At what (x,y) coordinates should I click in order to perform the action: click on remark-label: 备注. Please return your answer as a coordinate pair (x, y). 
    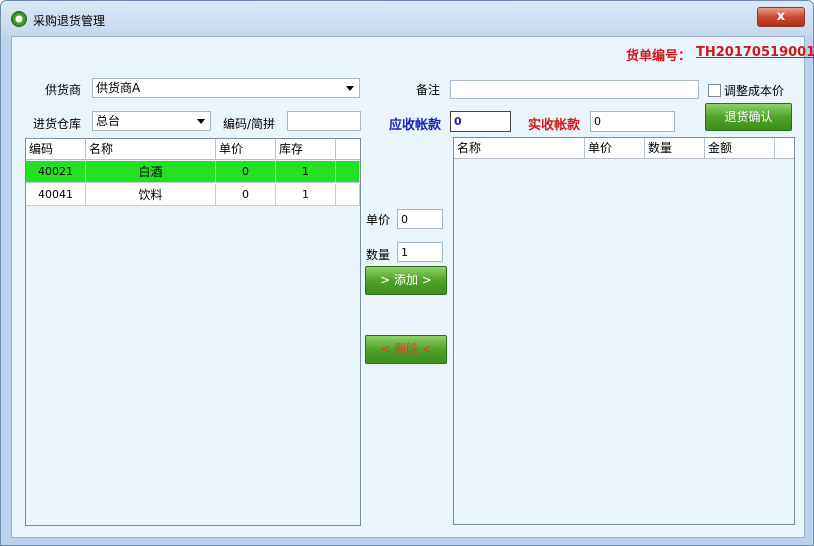
    Looking at the image, I should click on (428, 90).